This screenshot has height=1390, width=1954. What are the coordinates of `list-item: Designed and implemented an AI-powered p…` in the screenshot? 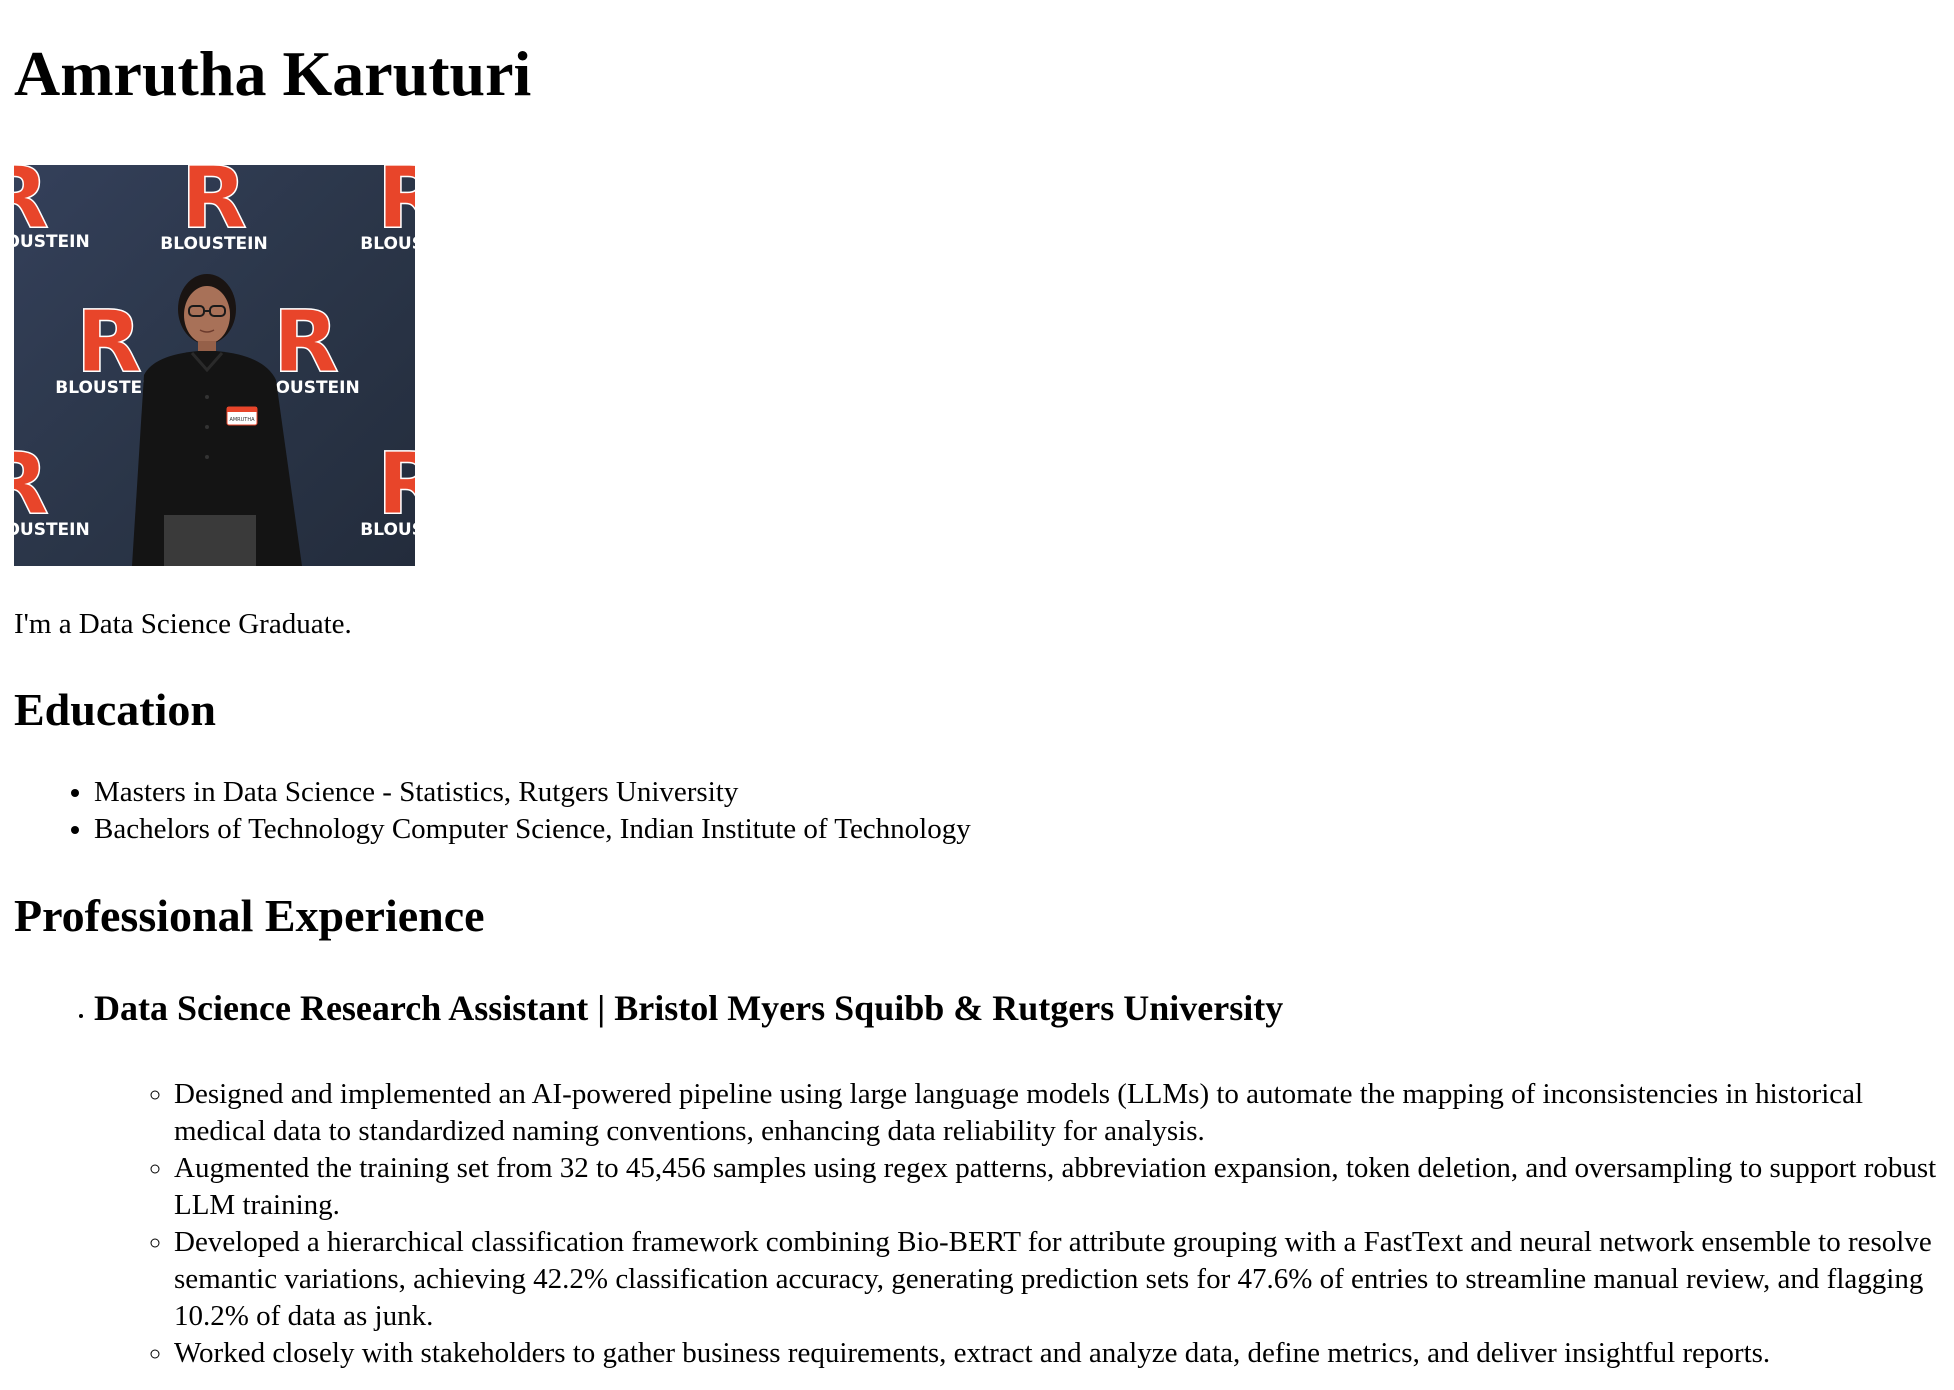 It's located at (1057, 1113).